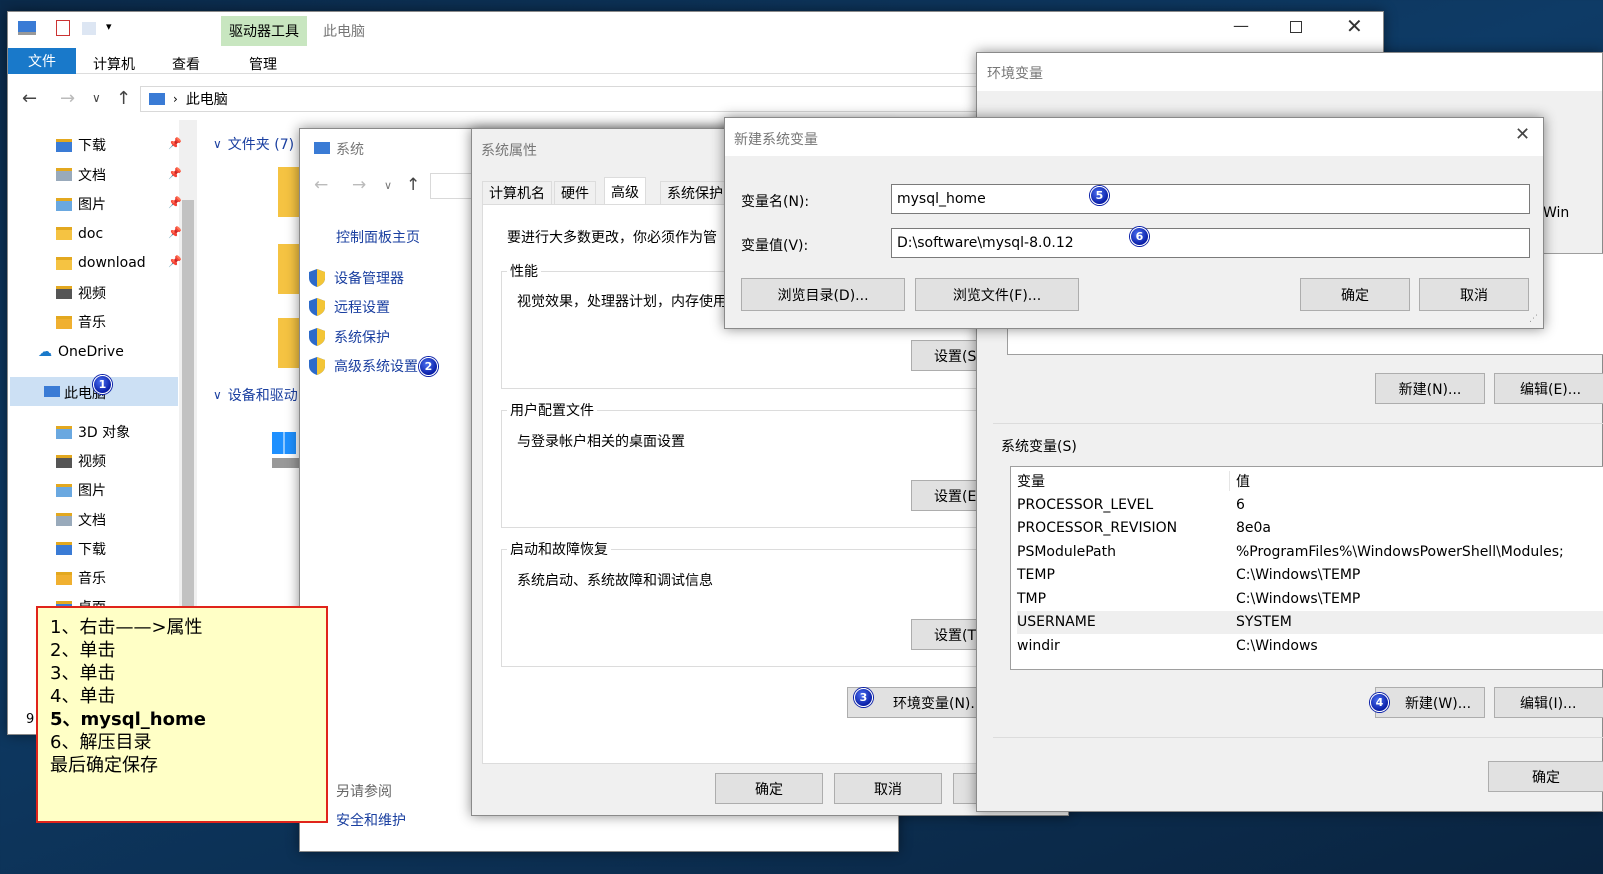 The image size is (1603, 874). What do you see at coordinates (1310, 575) in the screenshot?
I see `table-row: TEMP C:\Windows\TEMP` at bounding box center [1310, 575].